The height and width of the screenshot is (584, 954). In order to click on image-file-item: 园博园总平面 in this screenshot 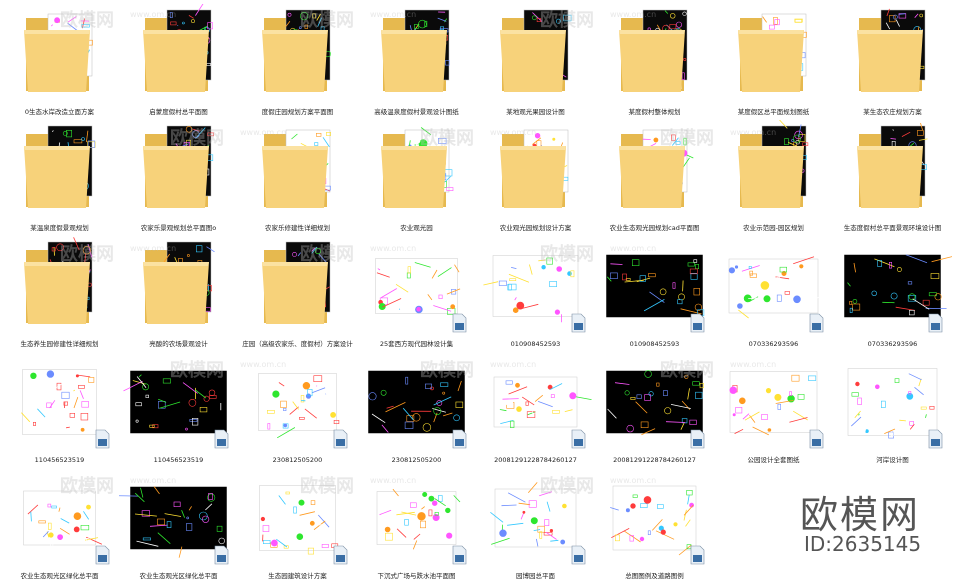, I will do `click(535, 526)`.